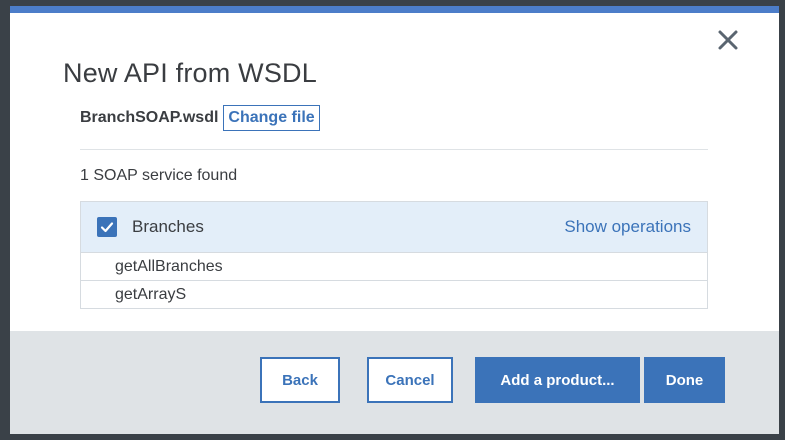 The height and width of the screenshot is (440, 785). What do you see at coordinates (394, 227) in the screenshot?
I see `service-header-row: Branches Show operations` at bounding box center [394, 227].